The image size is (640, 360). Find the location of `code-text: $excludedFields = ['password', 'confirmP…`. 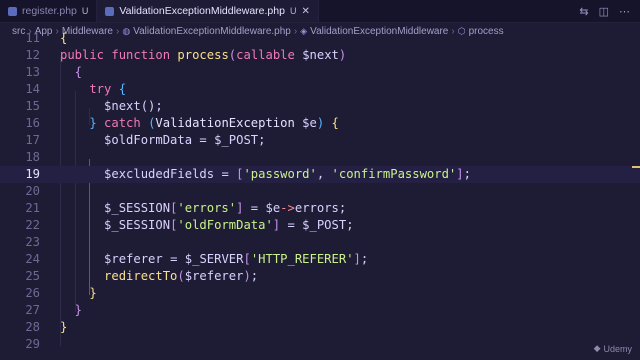

code-text: $excludedFields = ['password', 'confirmP… is located at coordinates (265, 174).